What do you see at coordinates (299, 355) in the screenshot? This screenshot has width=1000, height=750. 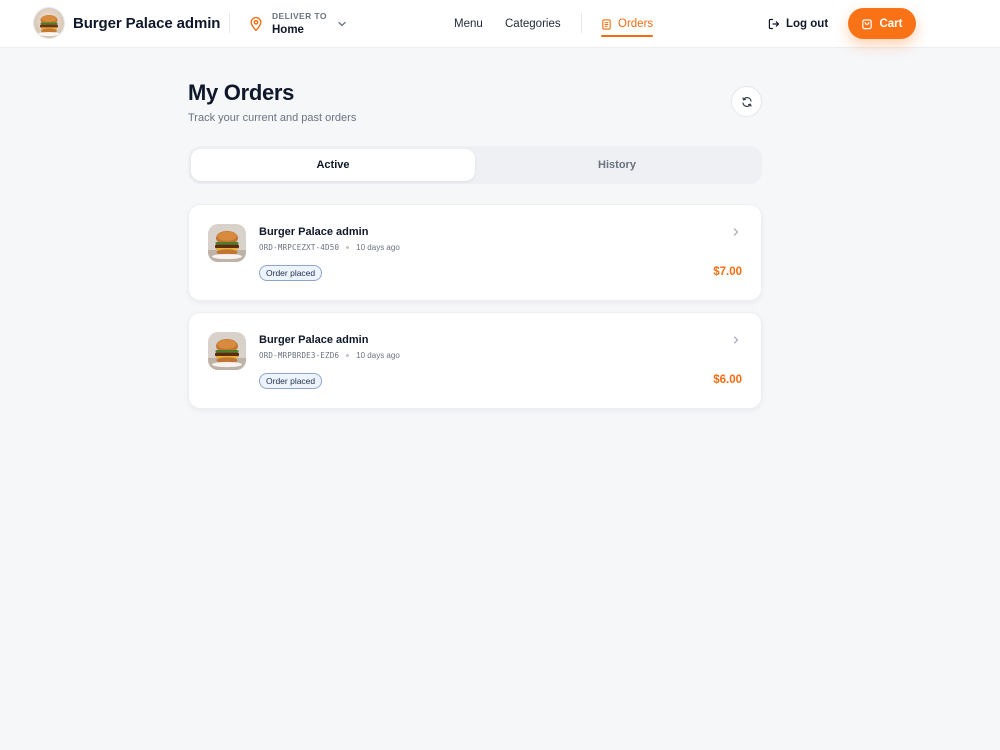 I see `order-id: ORD-MRPBRDE3-EZD6` at bounding box center [299, 355].